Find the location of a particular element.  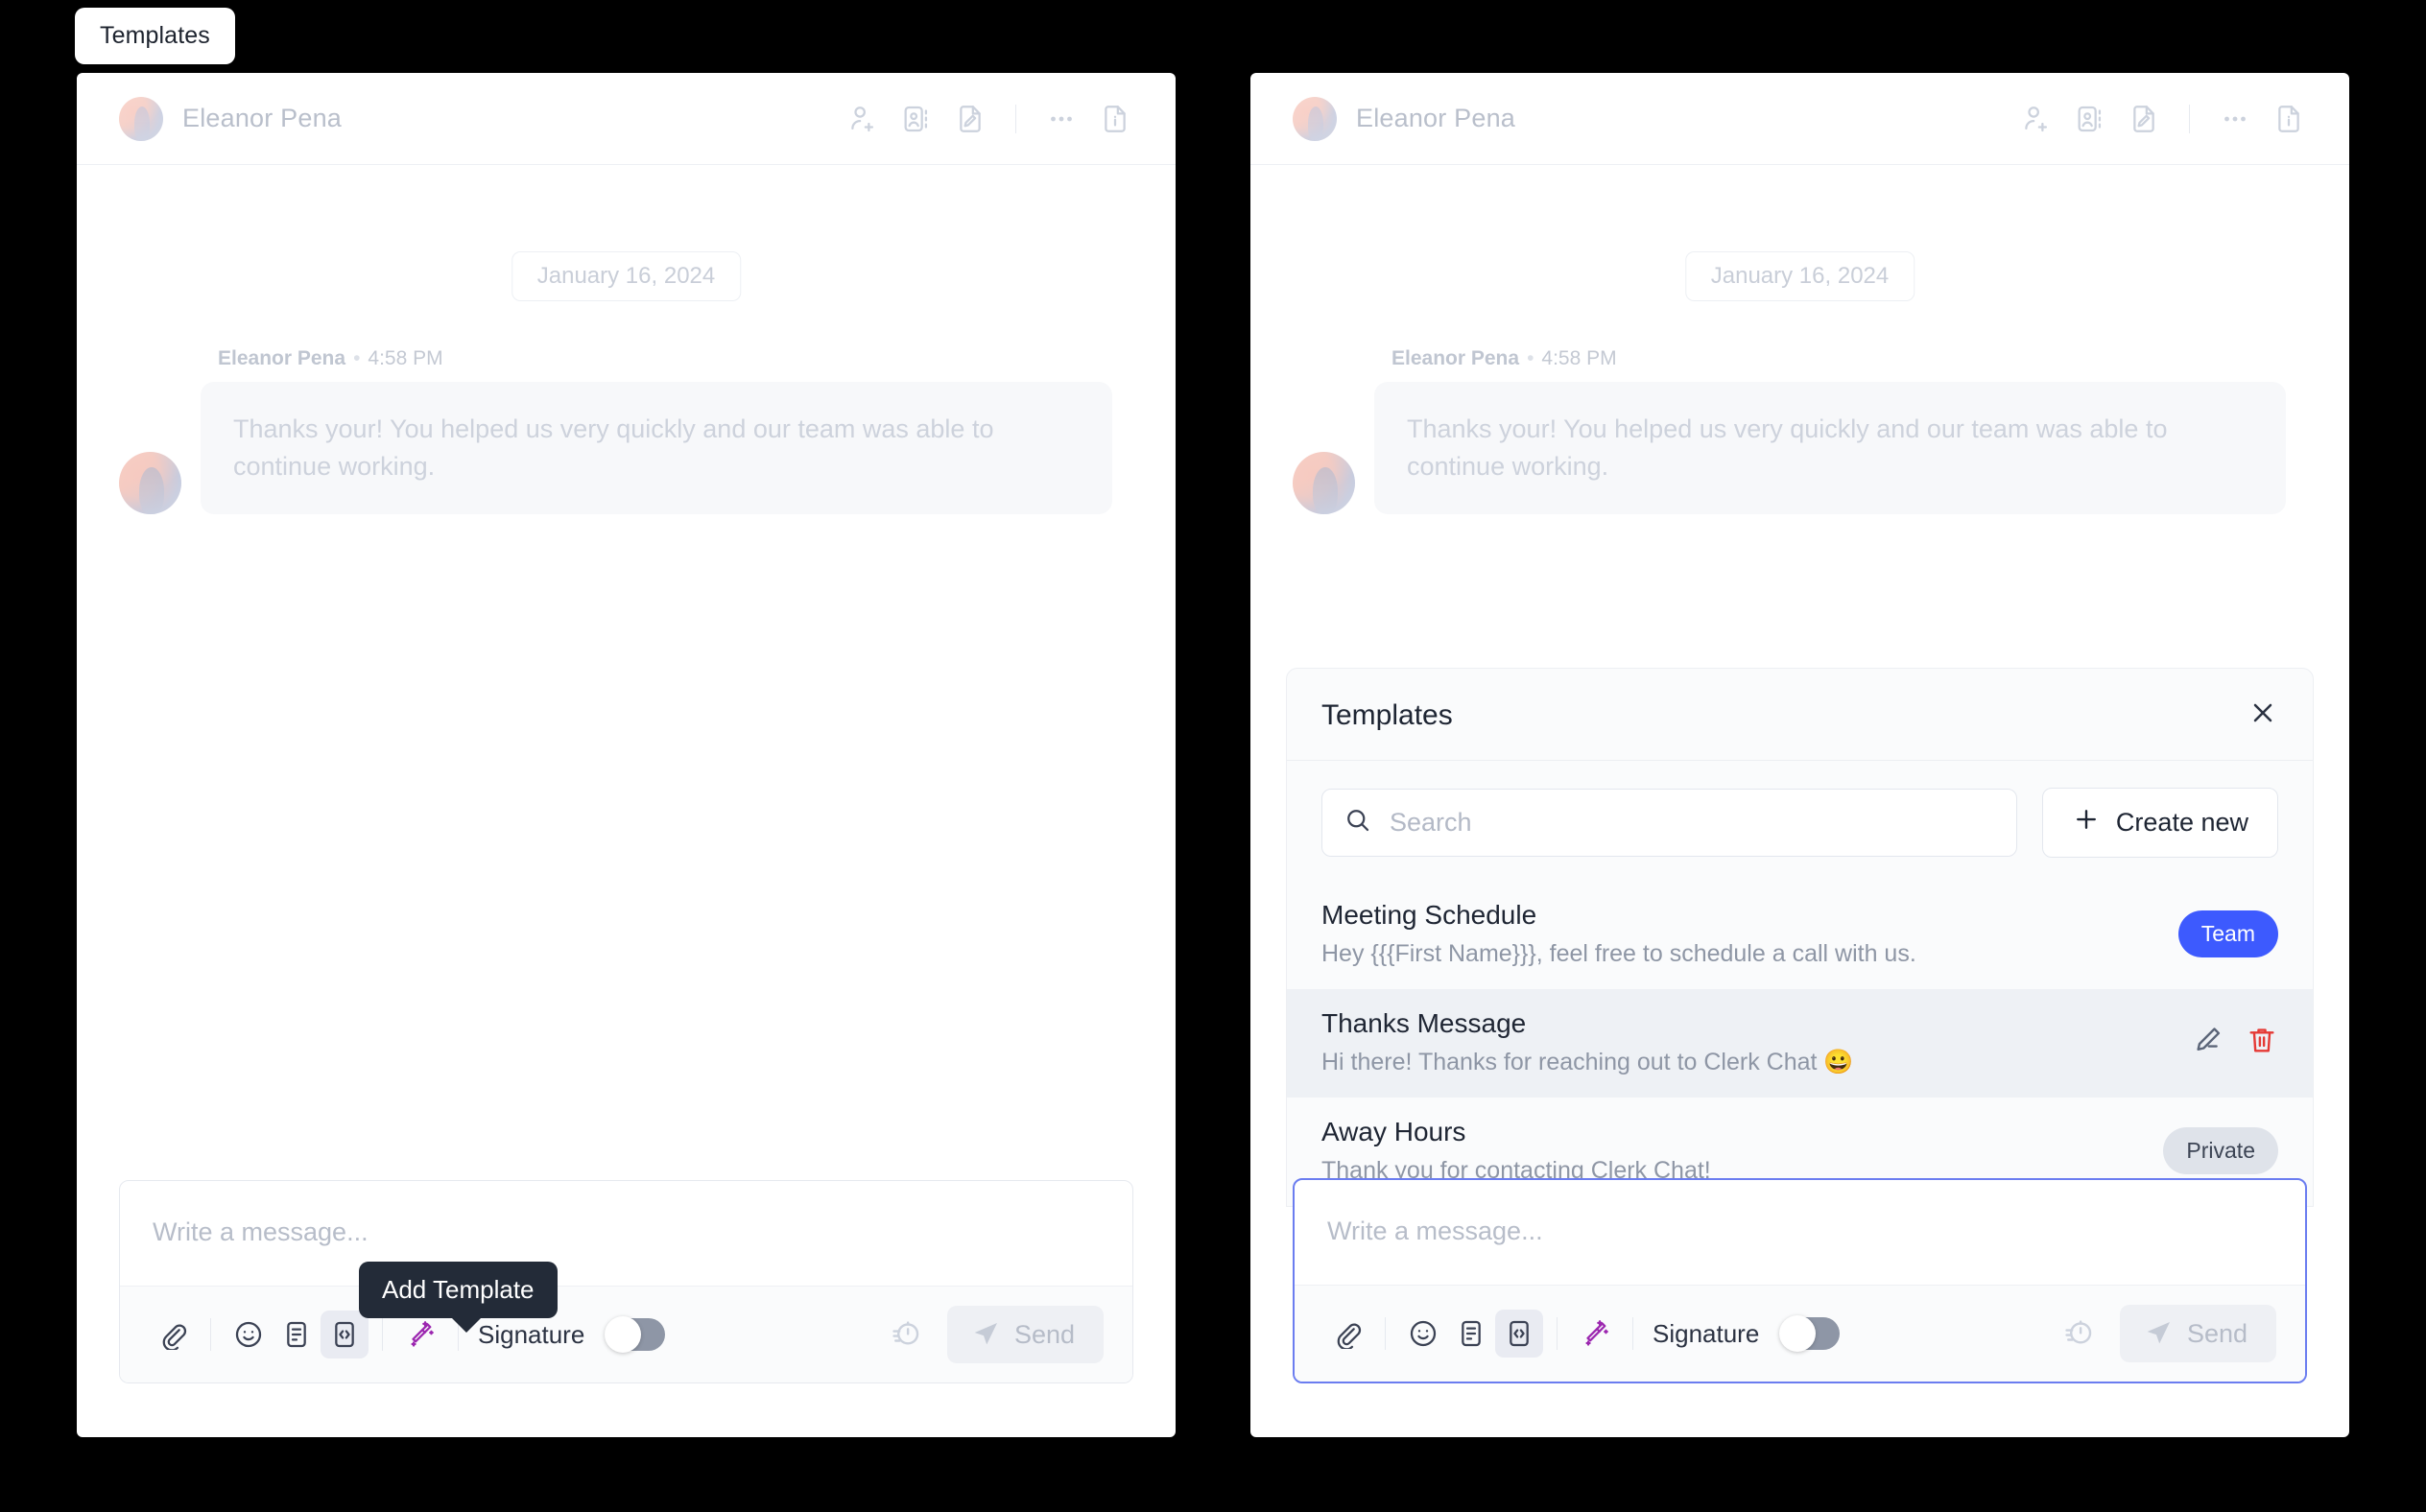

create-new-button: Create new is located at coordinates (2159, 823).